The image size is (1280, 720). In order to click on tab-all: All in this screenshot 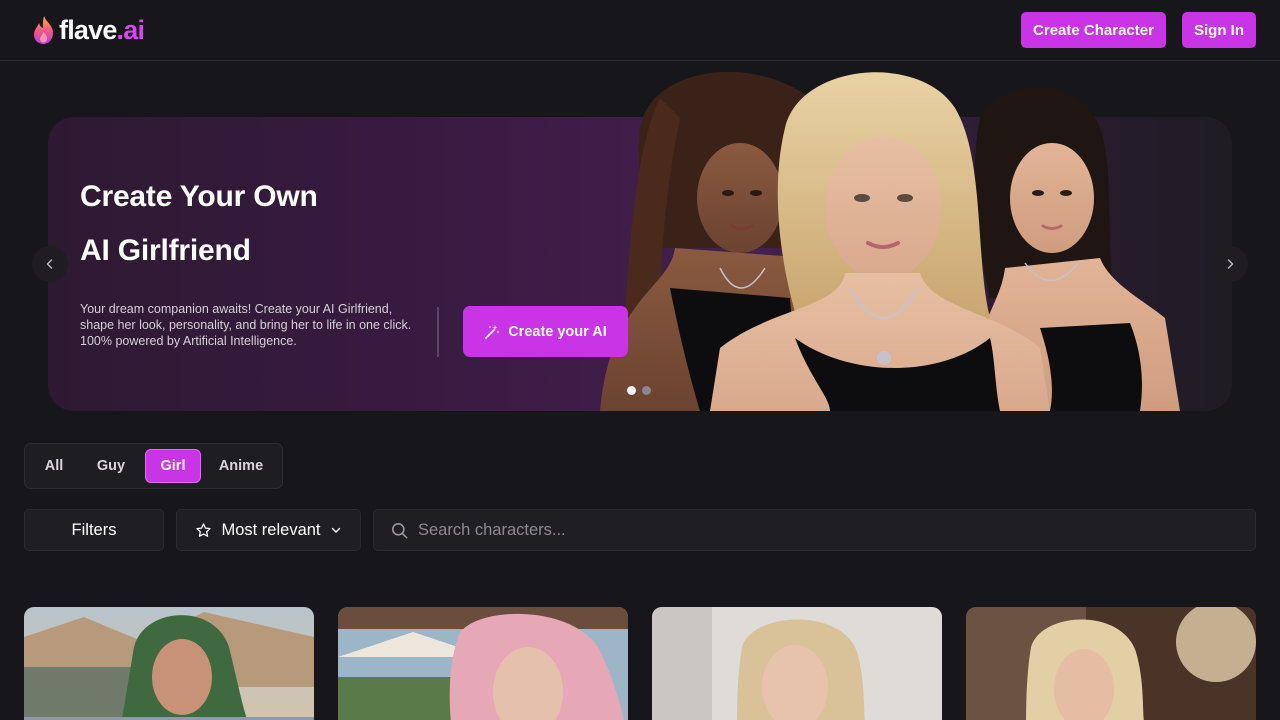, I will do `click(54, 466)`.